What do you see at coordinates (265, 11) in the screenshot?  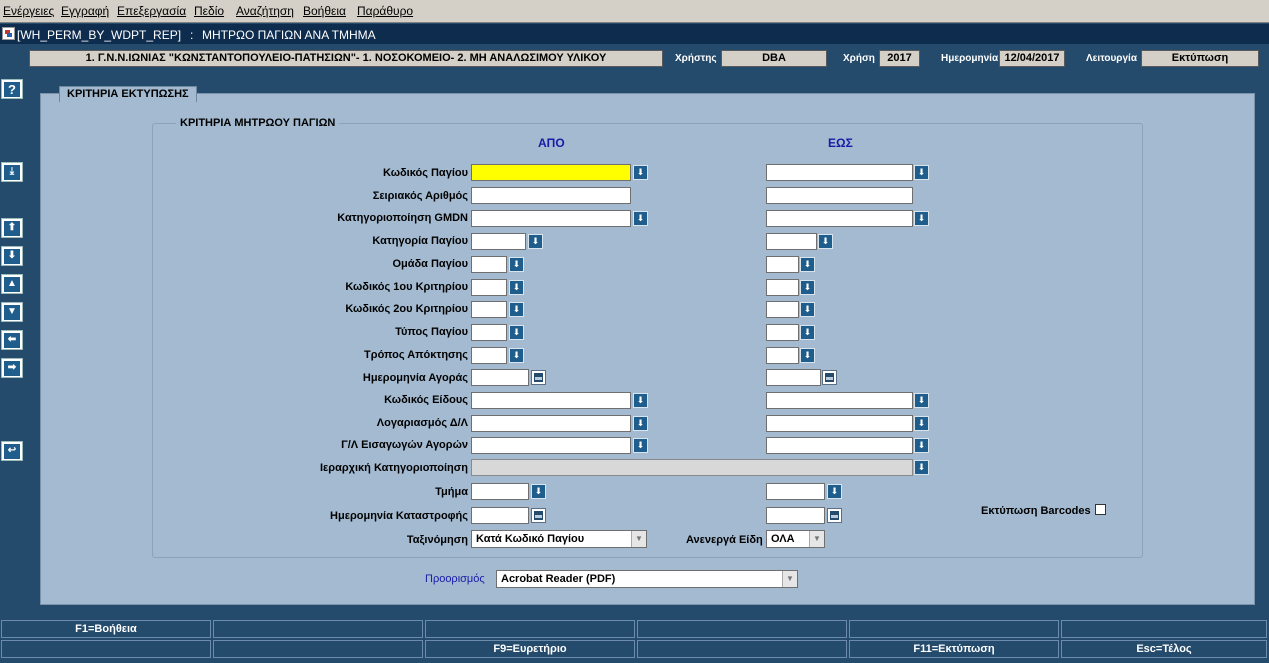 I see `menu-search: Αναζήτηση` at bounding box center [265, 11].